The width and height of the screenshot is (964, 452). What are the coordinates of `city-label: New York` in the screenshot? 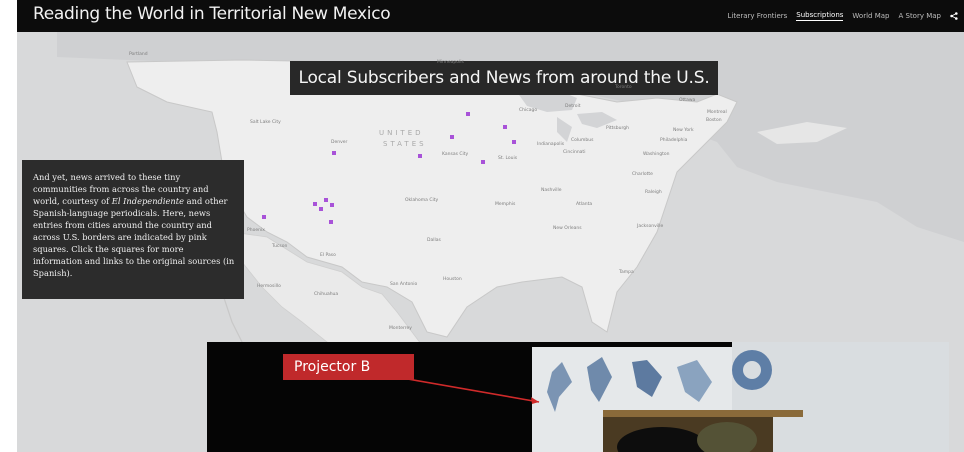 It's located at (683, 130).